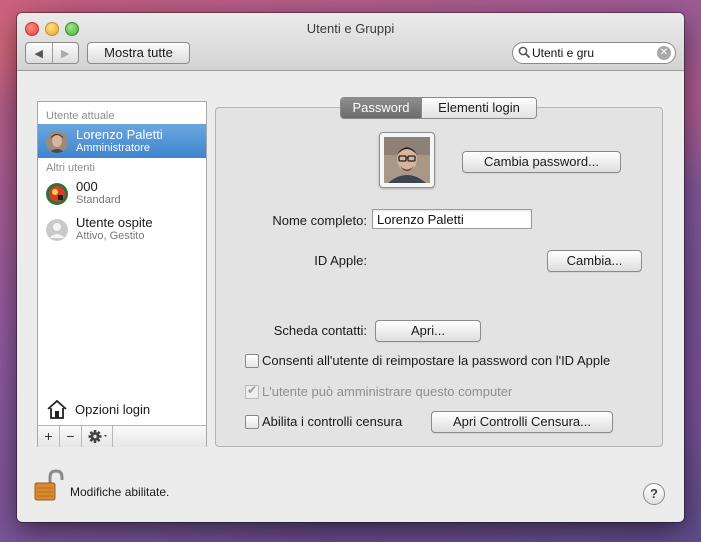 The height and width of the screenshot is (542, 701). I want to click on search-field: ✕, so click(594, 53).